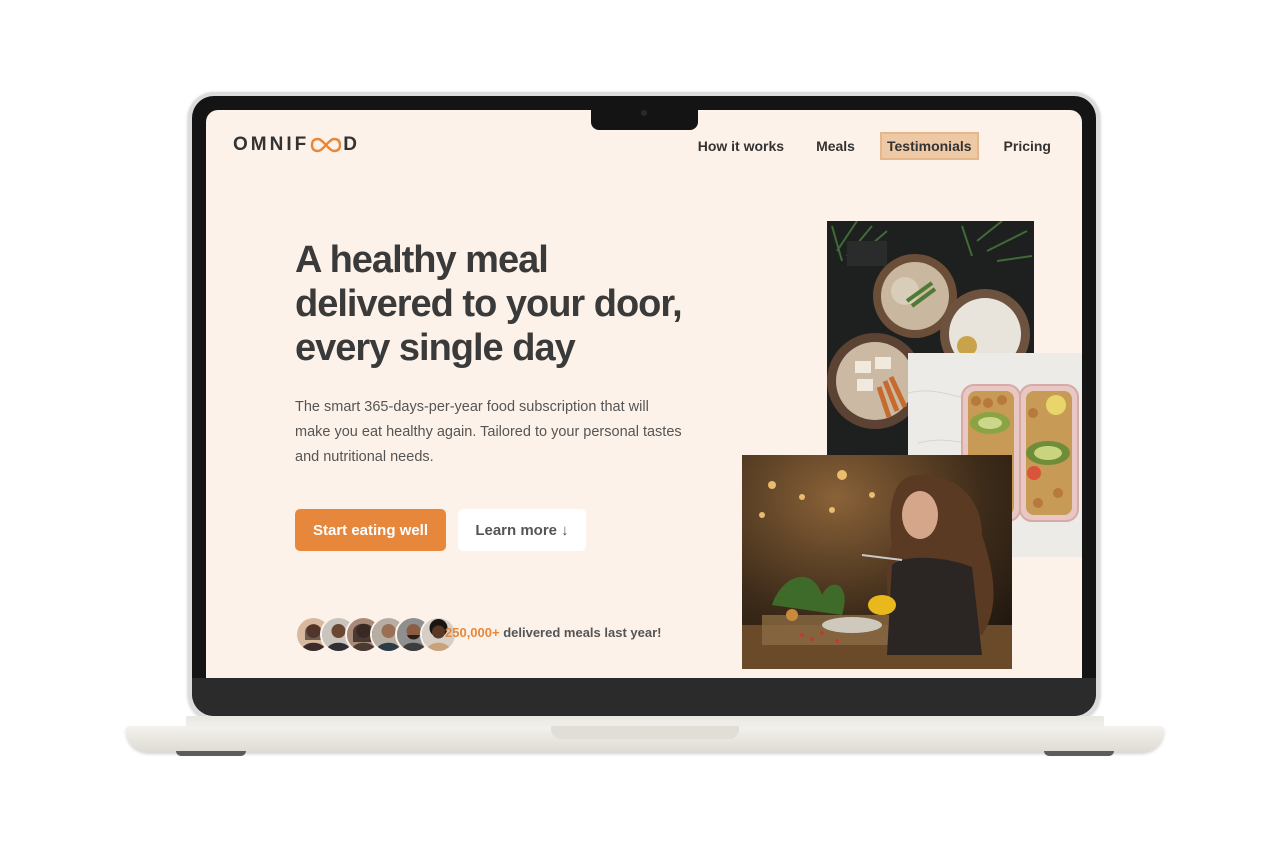 The width and height of the screenshot is (1280, 853). I want to click on logo-text-prefix: OMNIF, so click(271, 144).